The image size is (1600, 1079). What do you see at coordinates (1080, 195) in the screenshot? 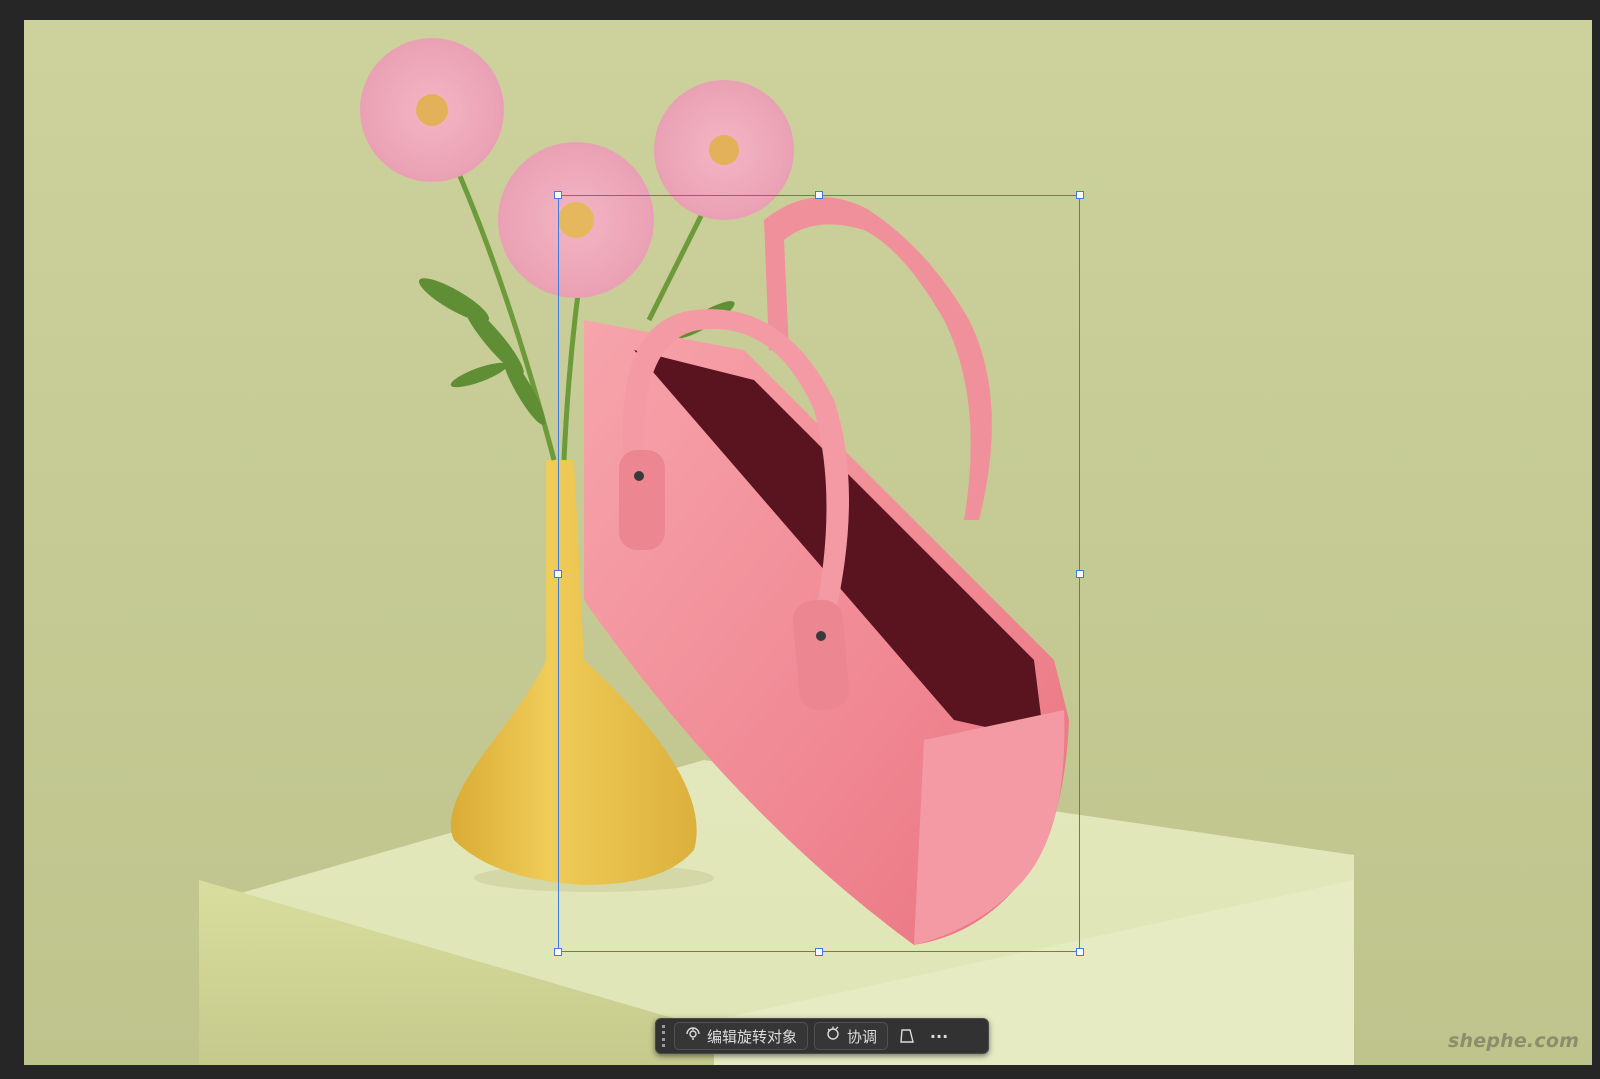
I see `transform-handle-top-right` at bounding box center [1080, 195].